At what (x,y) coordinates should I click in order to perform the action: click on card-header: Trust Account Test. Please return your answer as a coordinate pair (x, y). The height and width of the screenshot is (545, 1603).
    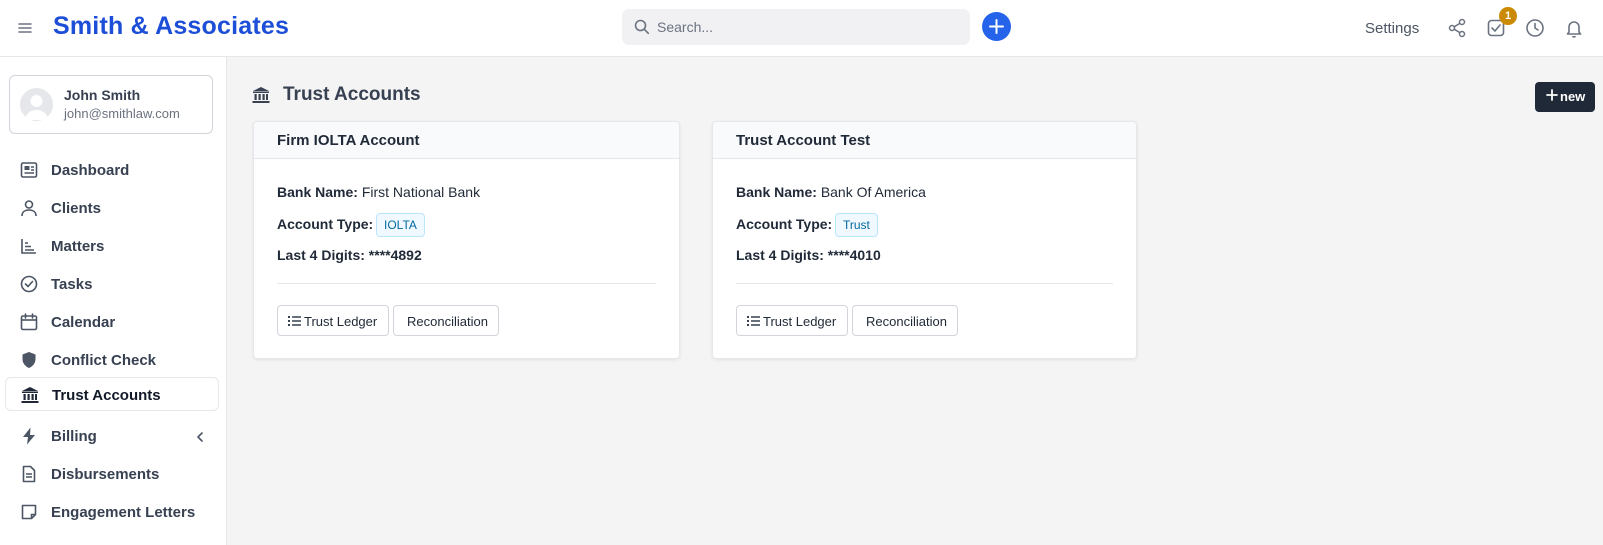
    Looking at the image, I should click on (924, 140).